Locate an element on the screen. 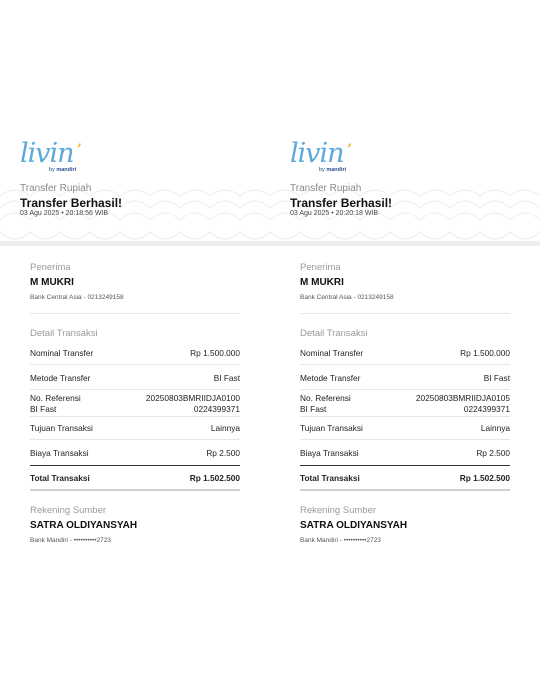 This screenshot has width=540, height=675. reference-value: 20250803BMRIIDJA0100 is located at coordinates (192, 398).